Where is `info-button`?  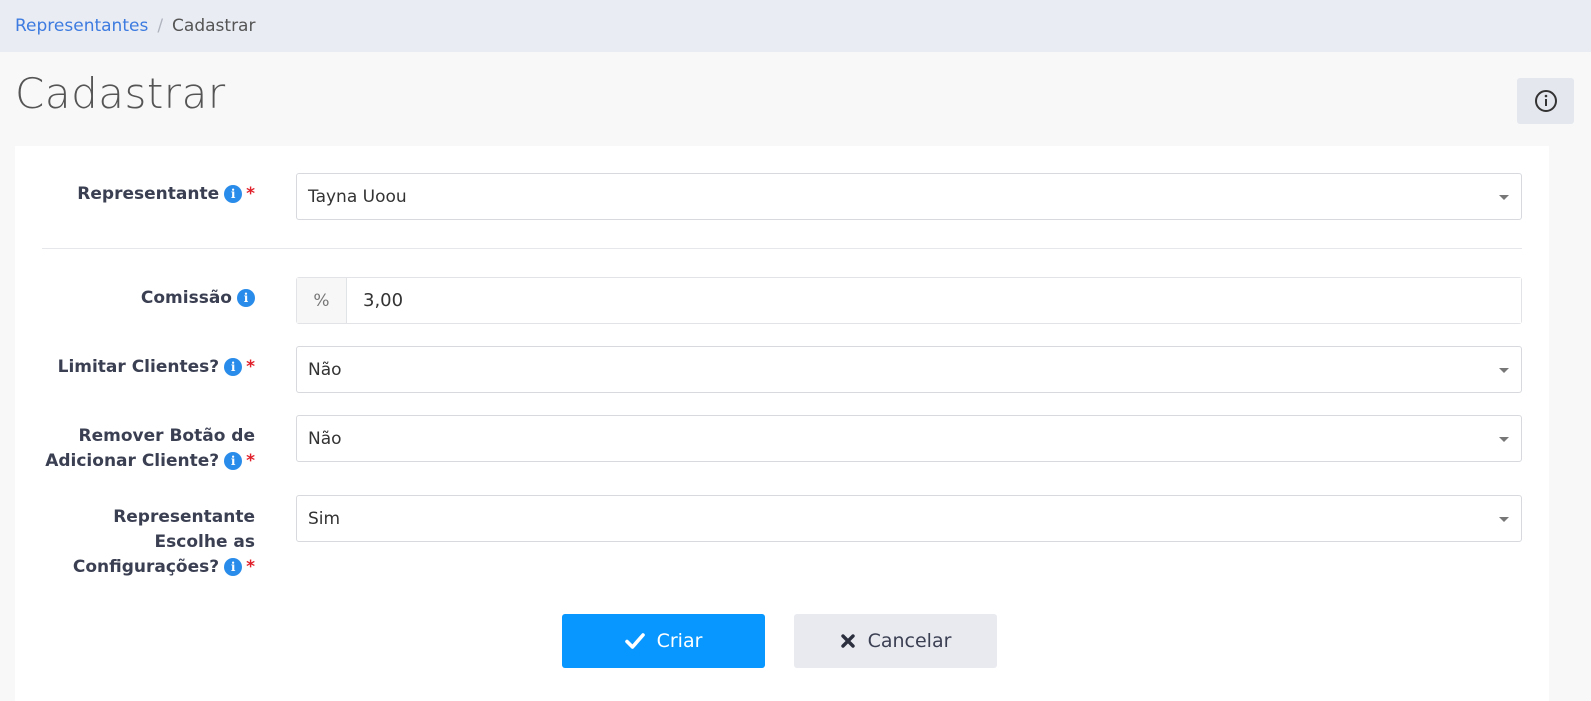 info-button is located at coordinates (1545, 101).